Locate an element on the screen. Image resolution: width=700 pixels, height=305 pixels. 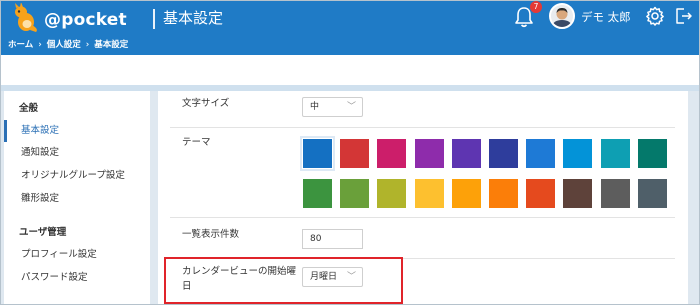
page-title: 基本設定 is located at coordinates (193, 18).